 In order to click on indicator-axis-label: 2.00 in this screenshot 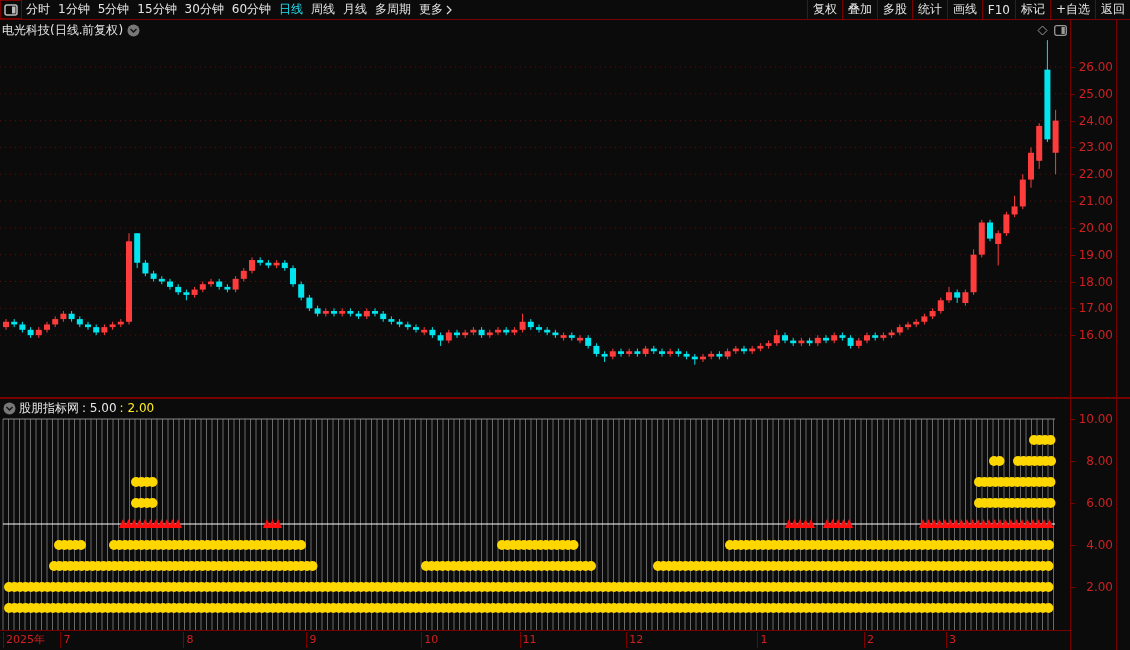, I will do `click(1099, 587)`.